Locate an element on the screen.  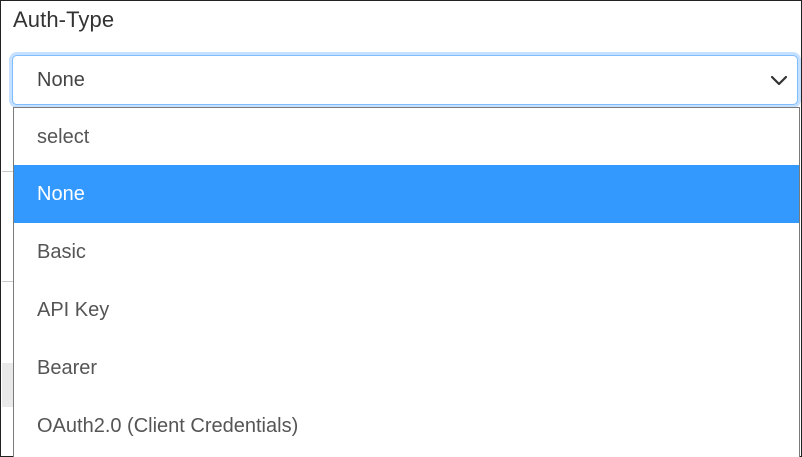
auth-type-label: Auth-Type is located at coordinates (64, 19).